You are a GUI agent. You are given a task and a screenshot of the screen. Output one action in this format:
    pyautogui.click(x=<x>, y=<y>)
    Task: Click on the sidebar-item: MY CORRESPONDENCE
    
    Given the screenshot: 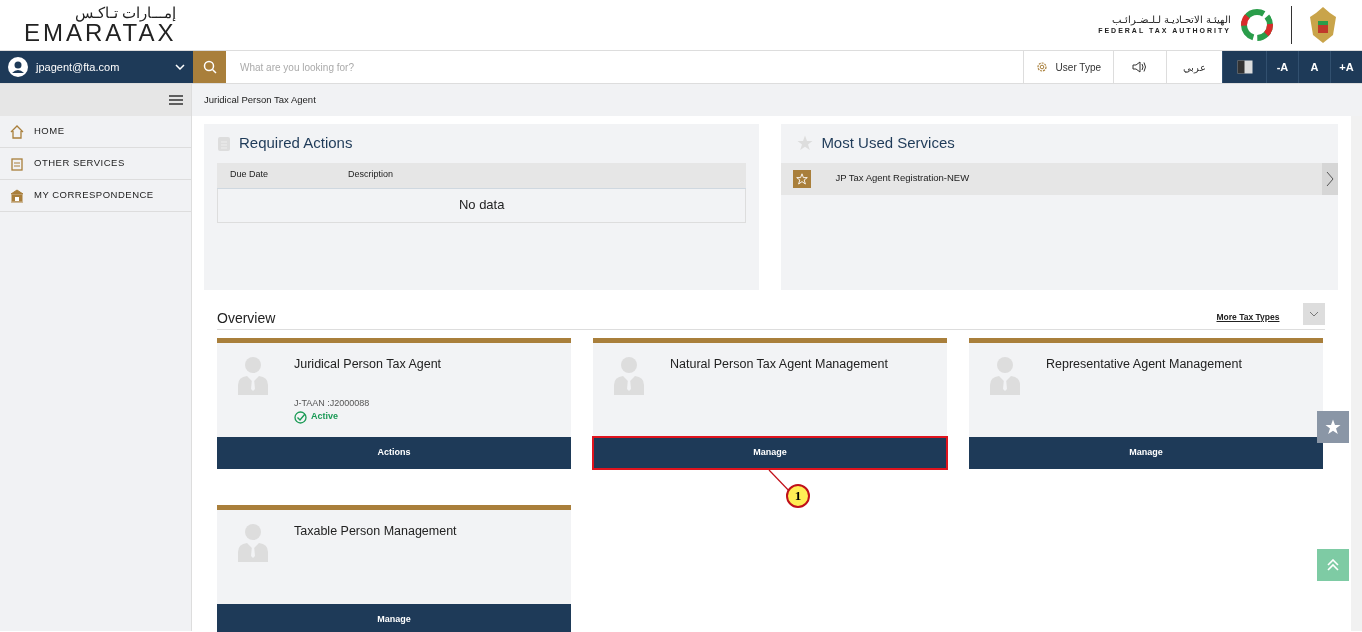 What is the action you would take?
    pyautogui.click(x=95, y=196)
    